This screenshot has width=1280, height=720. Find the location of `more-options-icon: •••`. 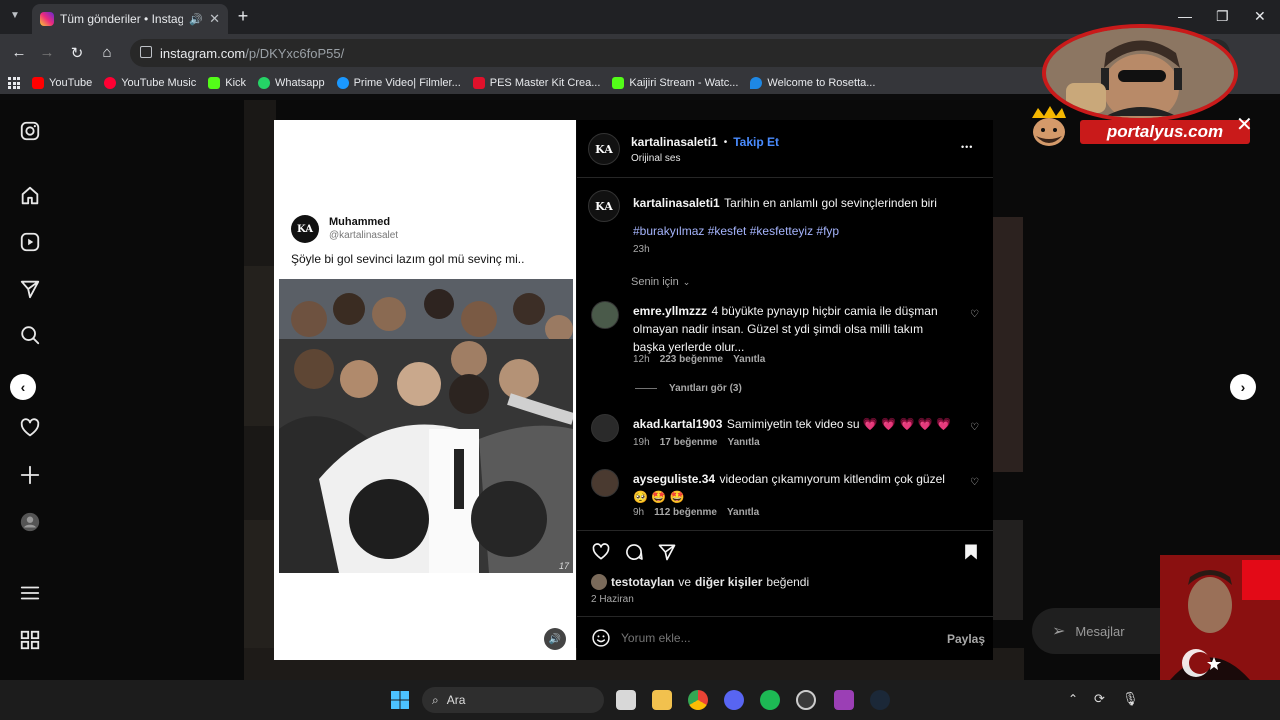

more-options-icon: ••• is located at coordinates (967, 147).